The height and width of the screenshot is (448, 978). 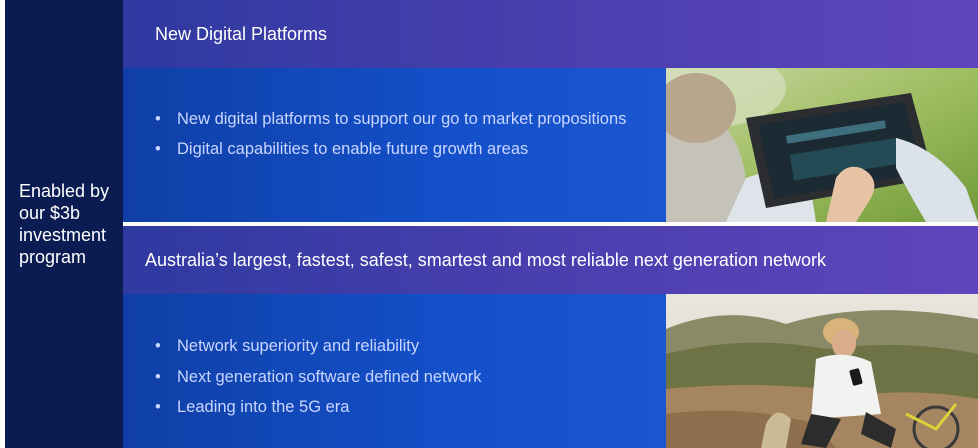 I want to click on list-item: • Network superiority and reliability, so click(x=317, y=346).